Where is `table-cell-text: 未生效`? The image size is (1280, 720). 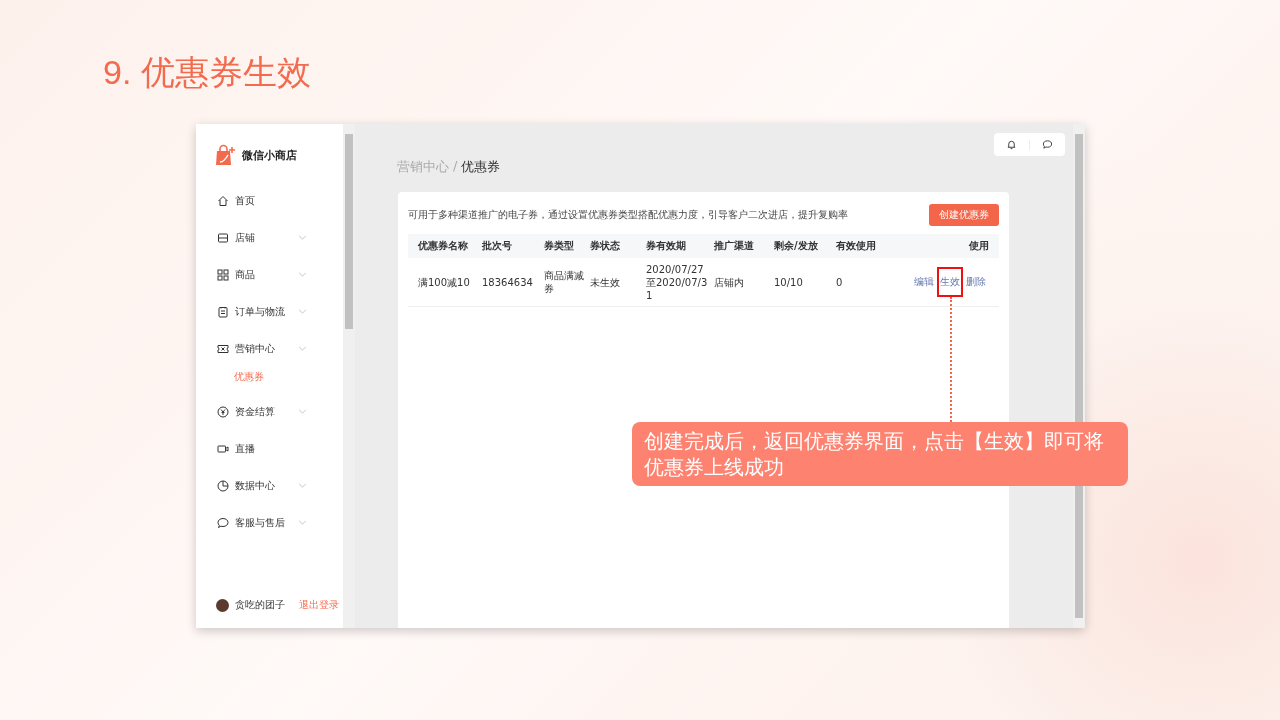
table-cell-text: 未生效 is located at coordinates (605, 282).